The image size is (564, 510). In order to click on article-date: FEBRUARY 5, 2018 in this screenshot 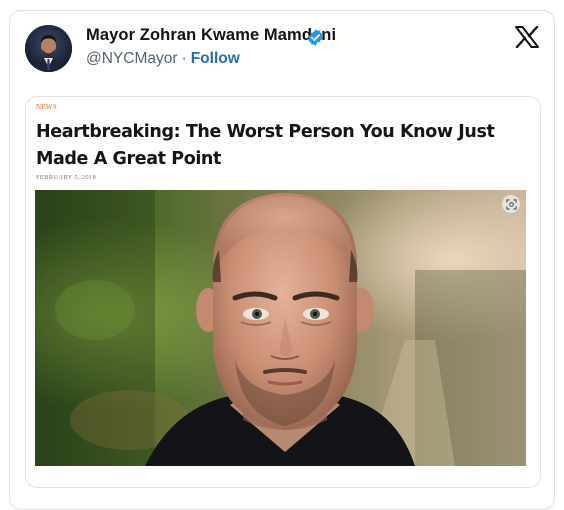, I will do `click(66, 177)`.